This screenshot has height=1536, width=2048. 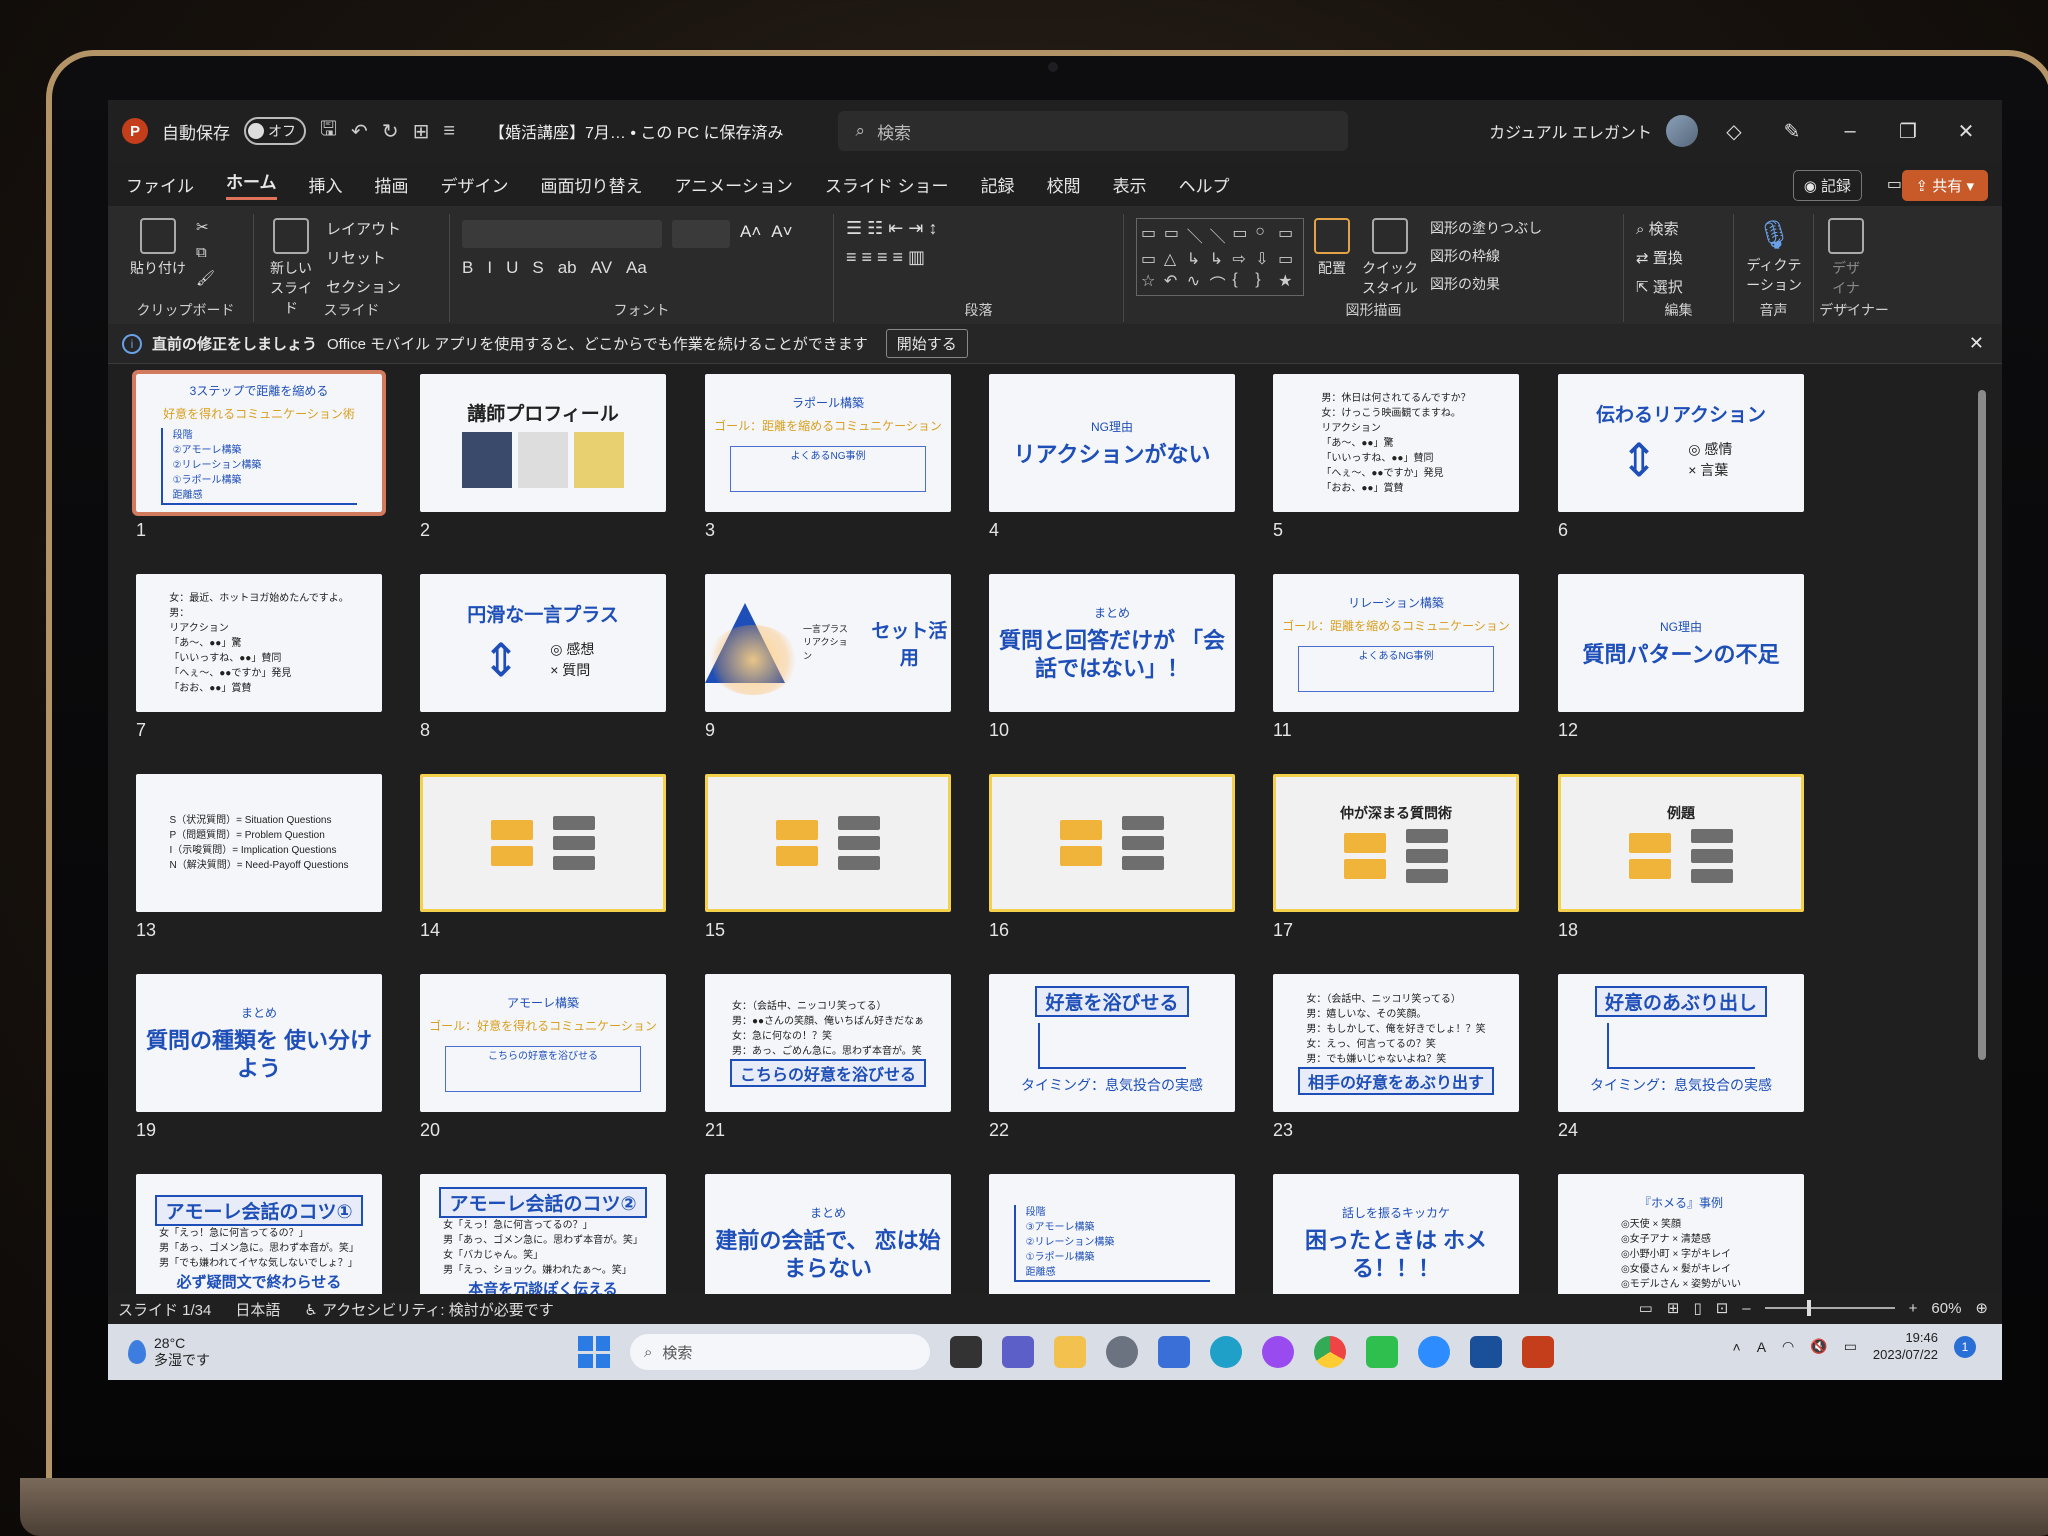 I want to click on zoom-app-icon, so click(x=1434, y=1352).